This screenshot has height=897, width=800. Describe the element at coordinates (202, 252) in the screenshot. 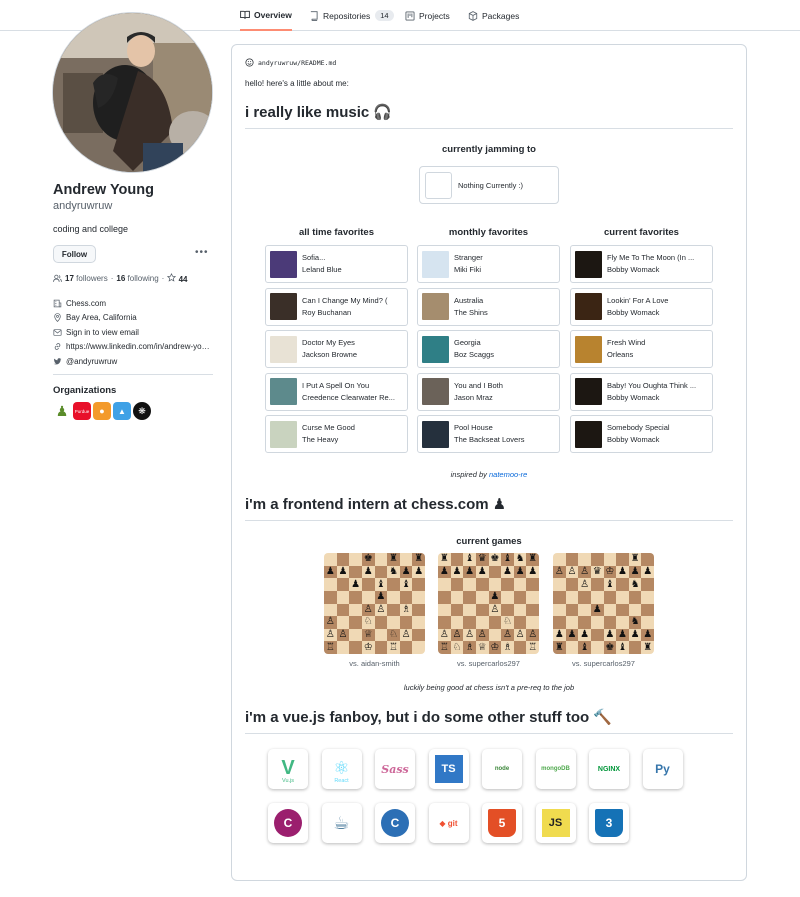

I see `more-options-icon: •••` at that location.